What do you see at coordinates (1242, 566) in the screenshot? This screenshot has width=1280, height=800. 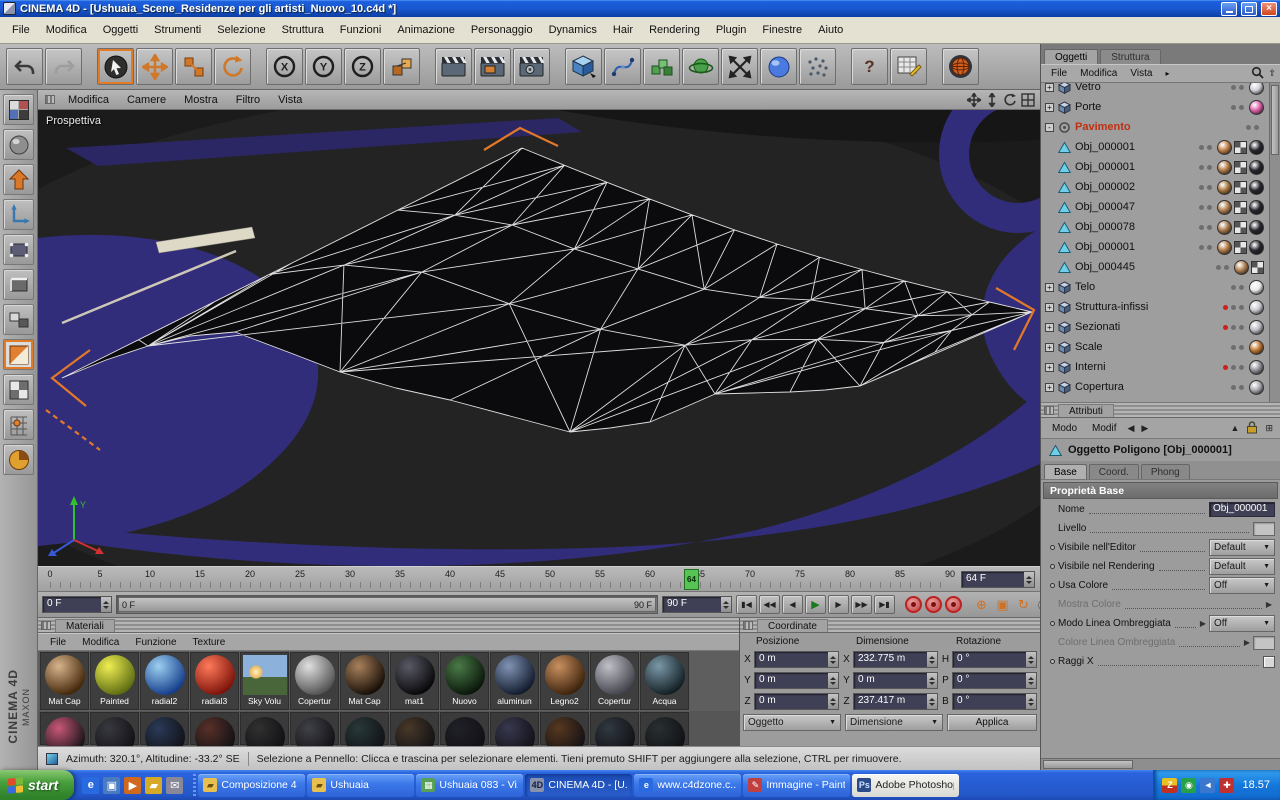 I see `visibile-nel-rendering-dropdown: Default ▼` at bounding box center [1242, 566].